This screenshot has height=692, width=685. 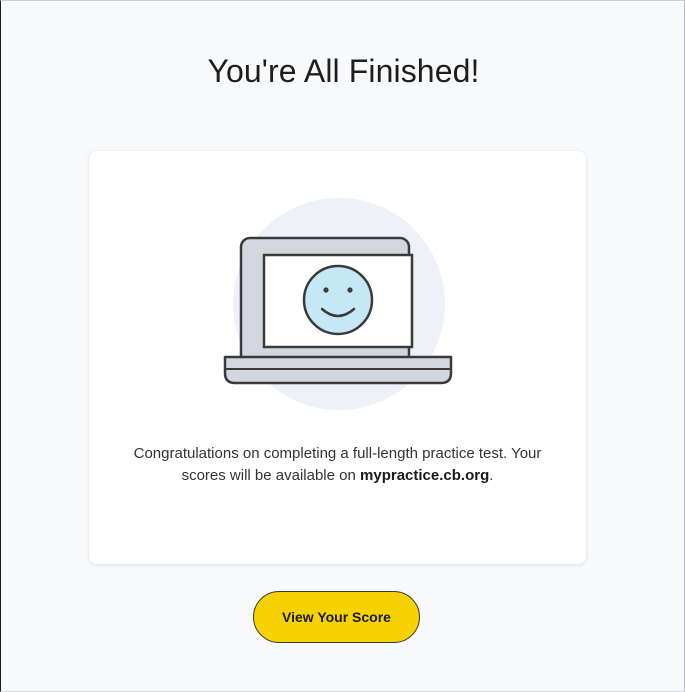 I want to click on laptop-smiley-icon, so click(x=338, y=304).